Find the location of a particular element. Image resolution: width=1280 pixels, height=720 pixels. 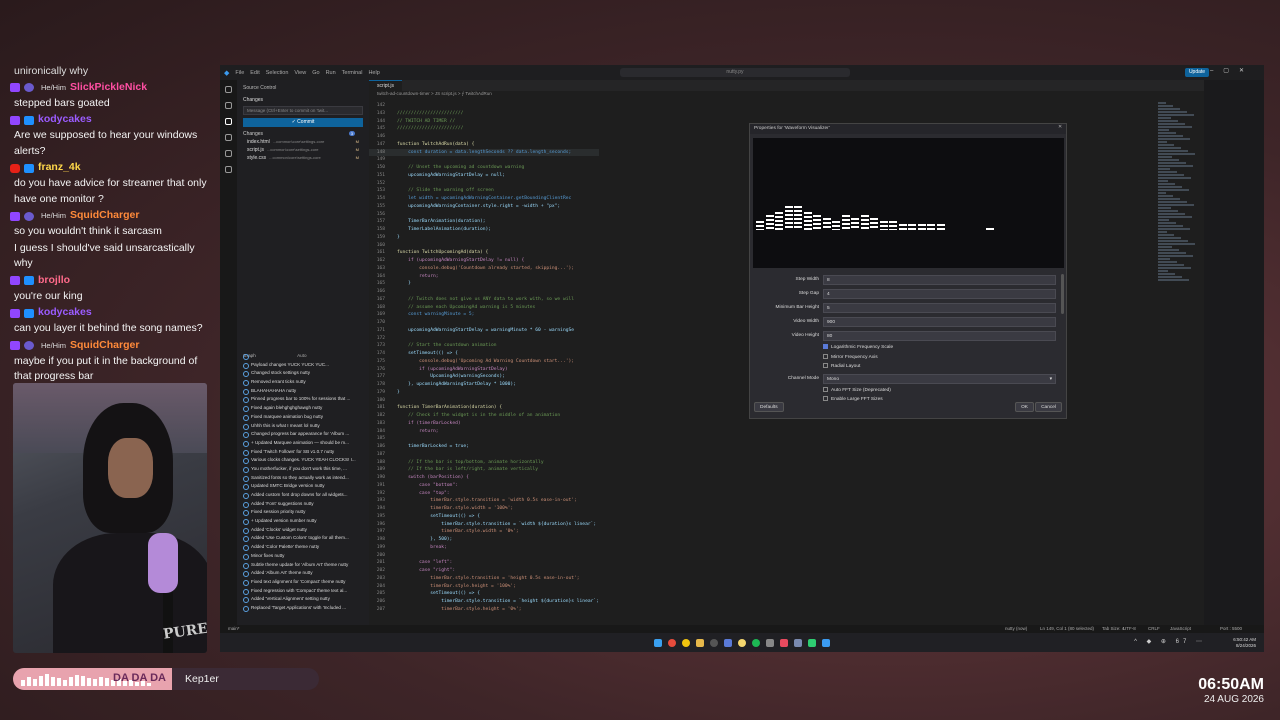

code-line: 190 switch (barPosition) { is located at coordinates (484, 478).